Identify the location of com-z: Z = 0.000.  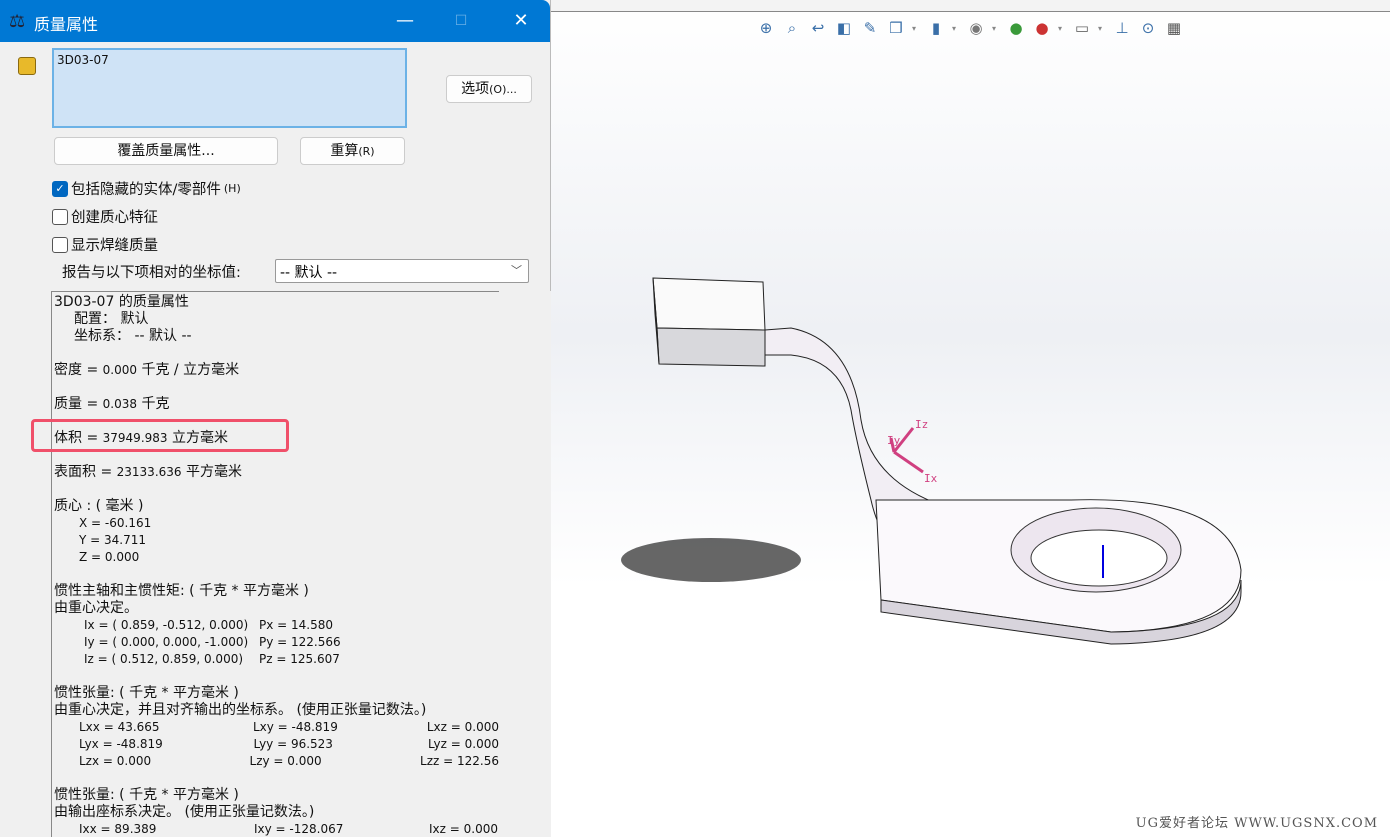
(109, 557).